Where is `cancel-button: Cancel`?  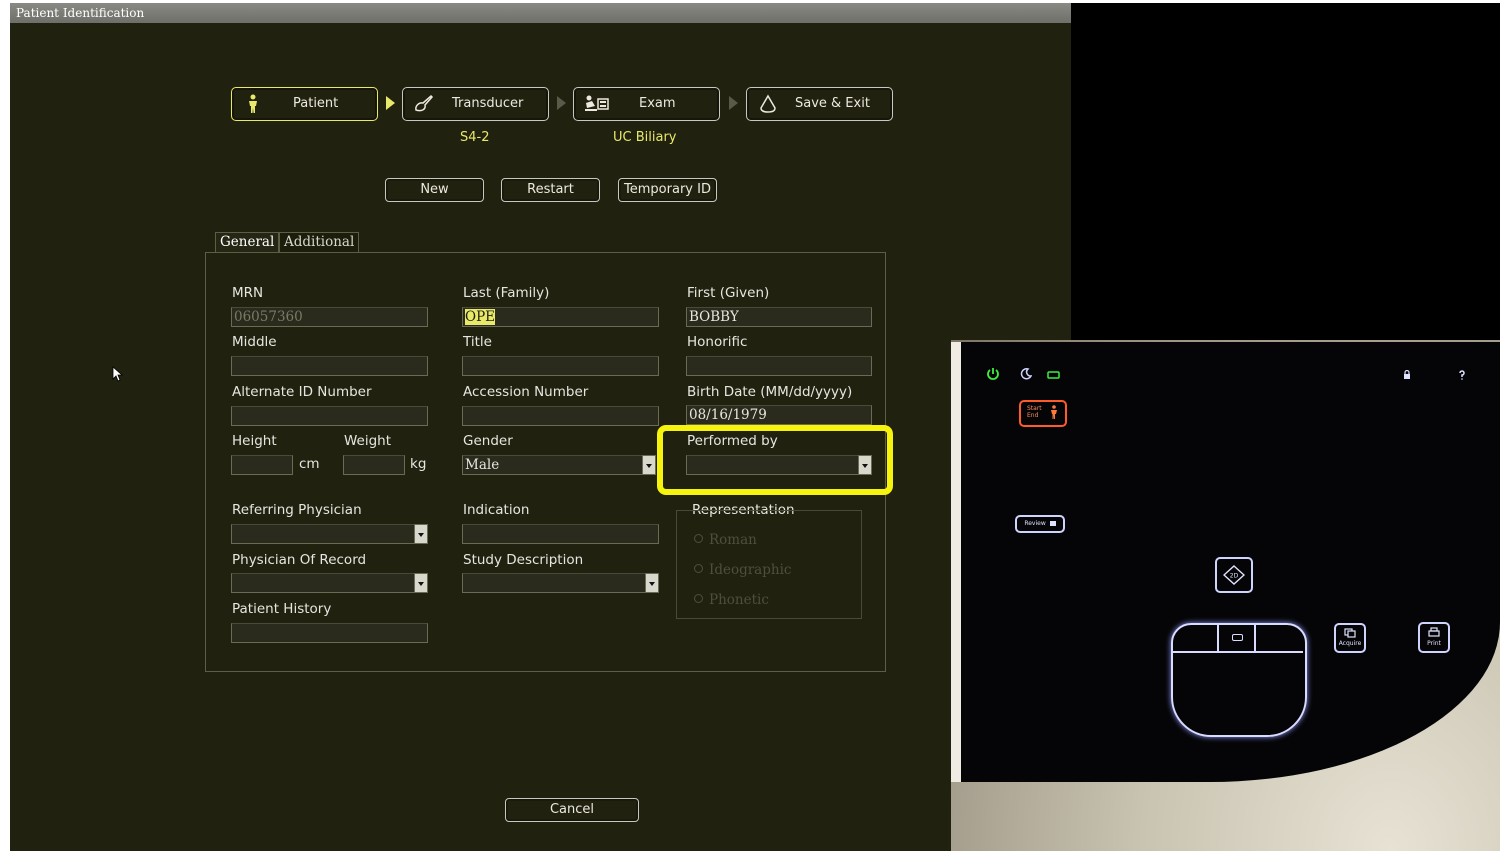
cancel-button: Cancel is located at coordinates (572, 810).